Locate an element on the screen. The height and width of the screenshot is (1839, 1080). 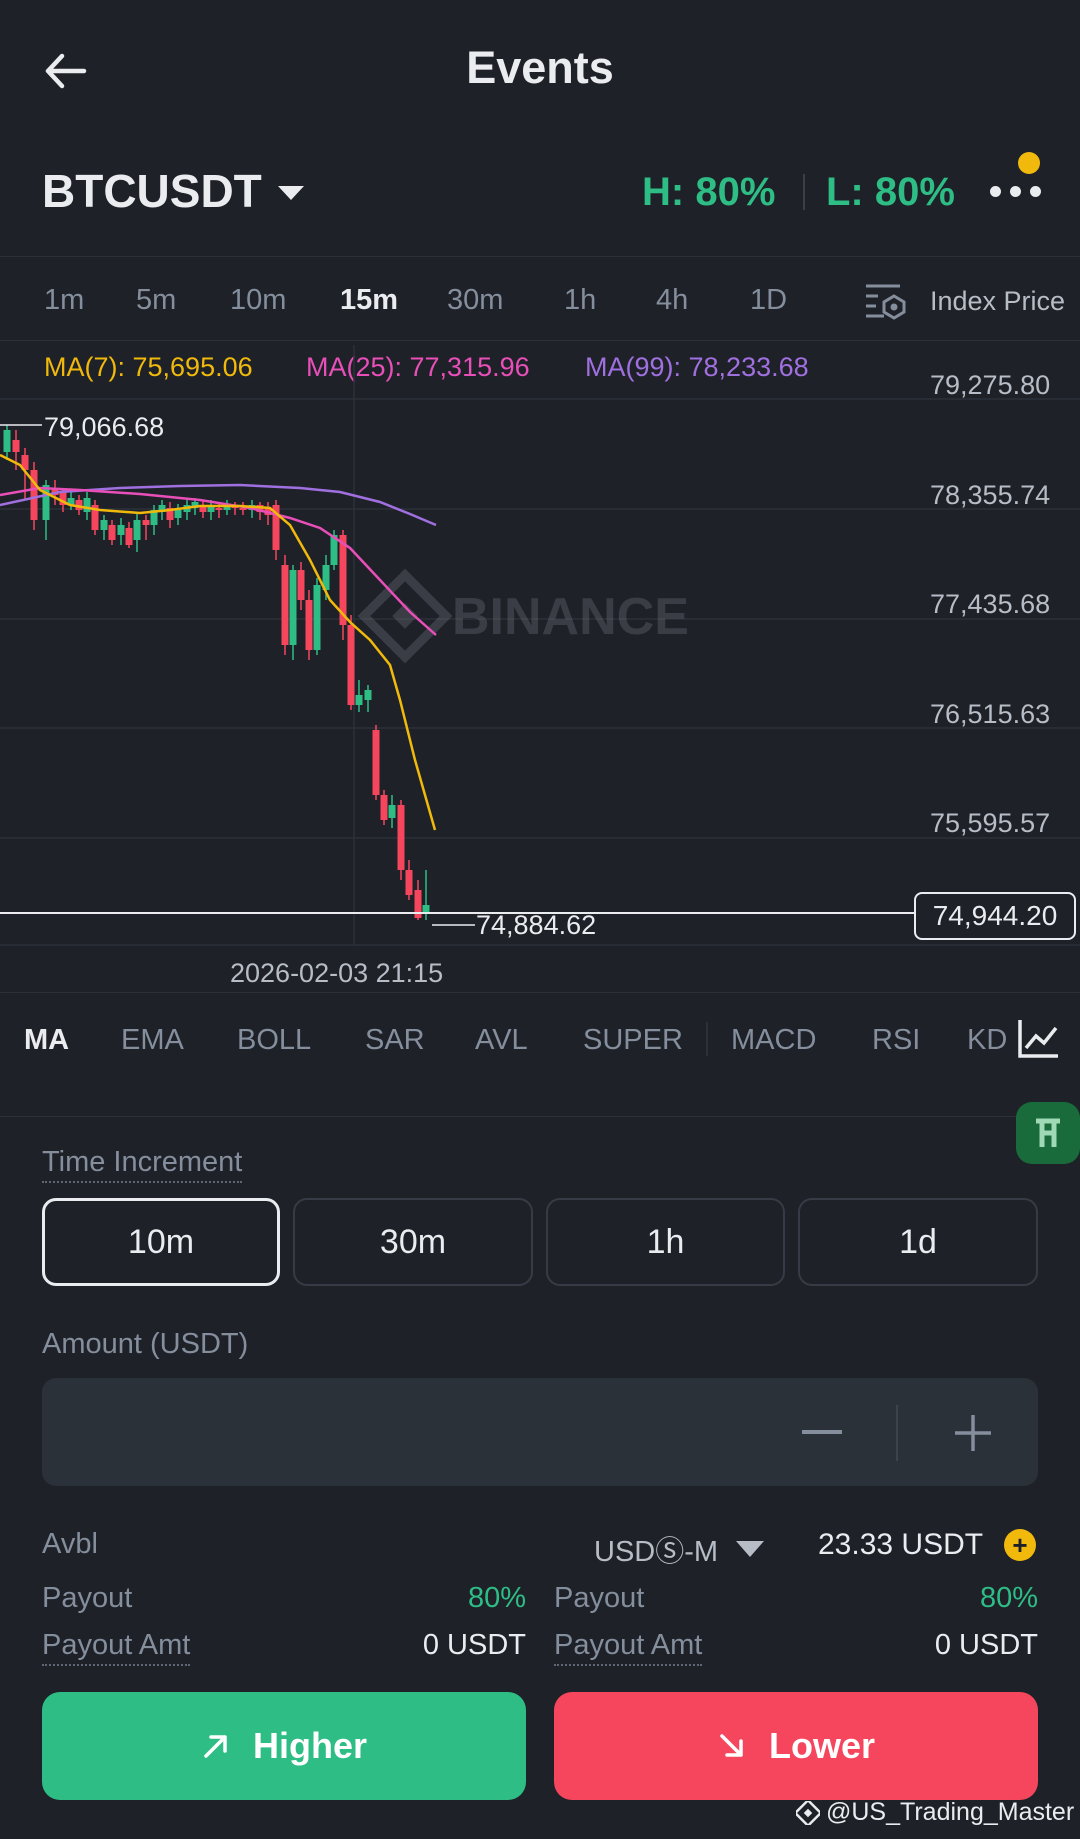
available-balance: 23.33 USDT is located at coordinates (901, 1544).